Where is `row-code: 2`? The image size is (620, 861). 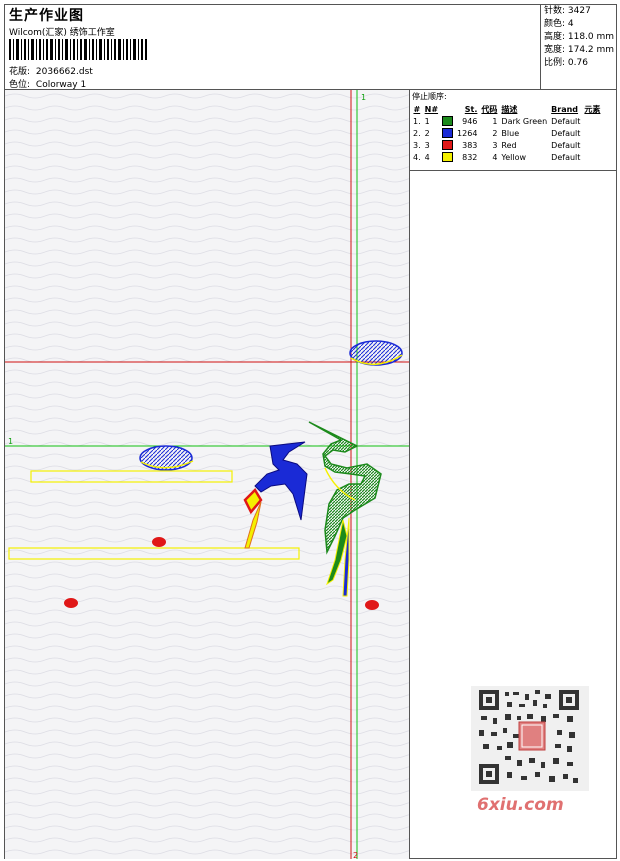 row-code: 2 is located at coordinates (495, 133).